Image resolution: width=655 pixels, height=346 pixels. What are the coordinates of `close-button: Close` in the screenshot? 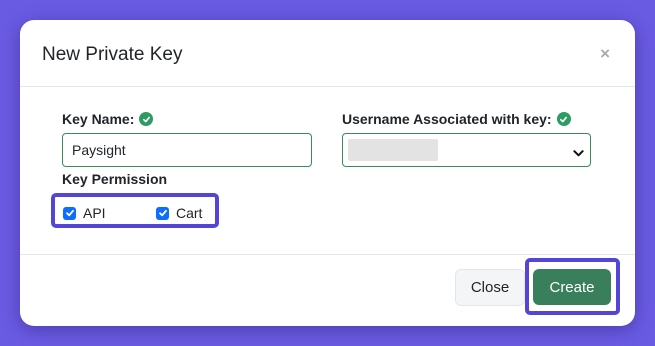 It's located at (490, 287).